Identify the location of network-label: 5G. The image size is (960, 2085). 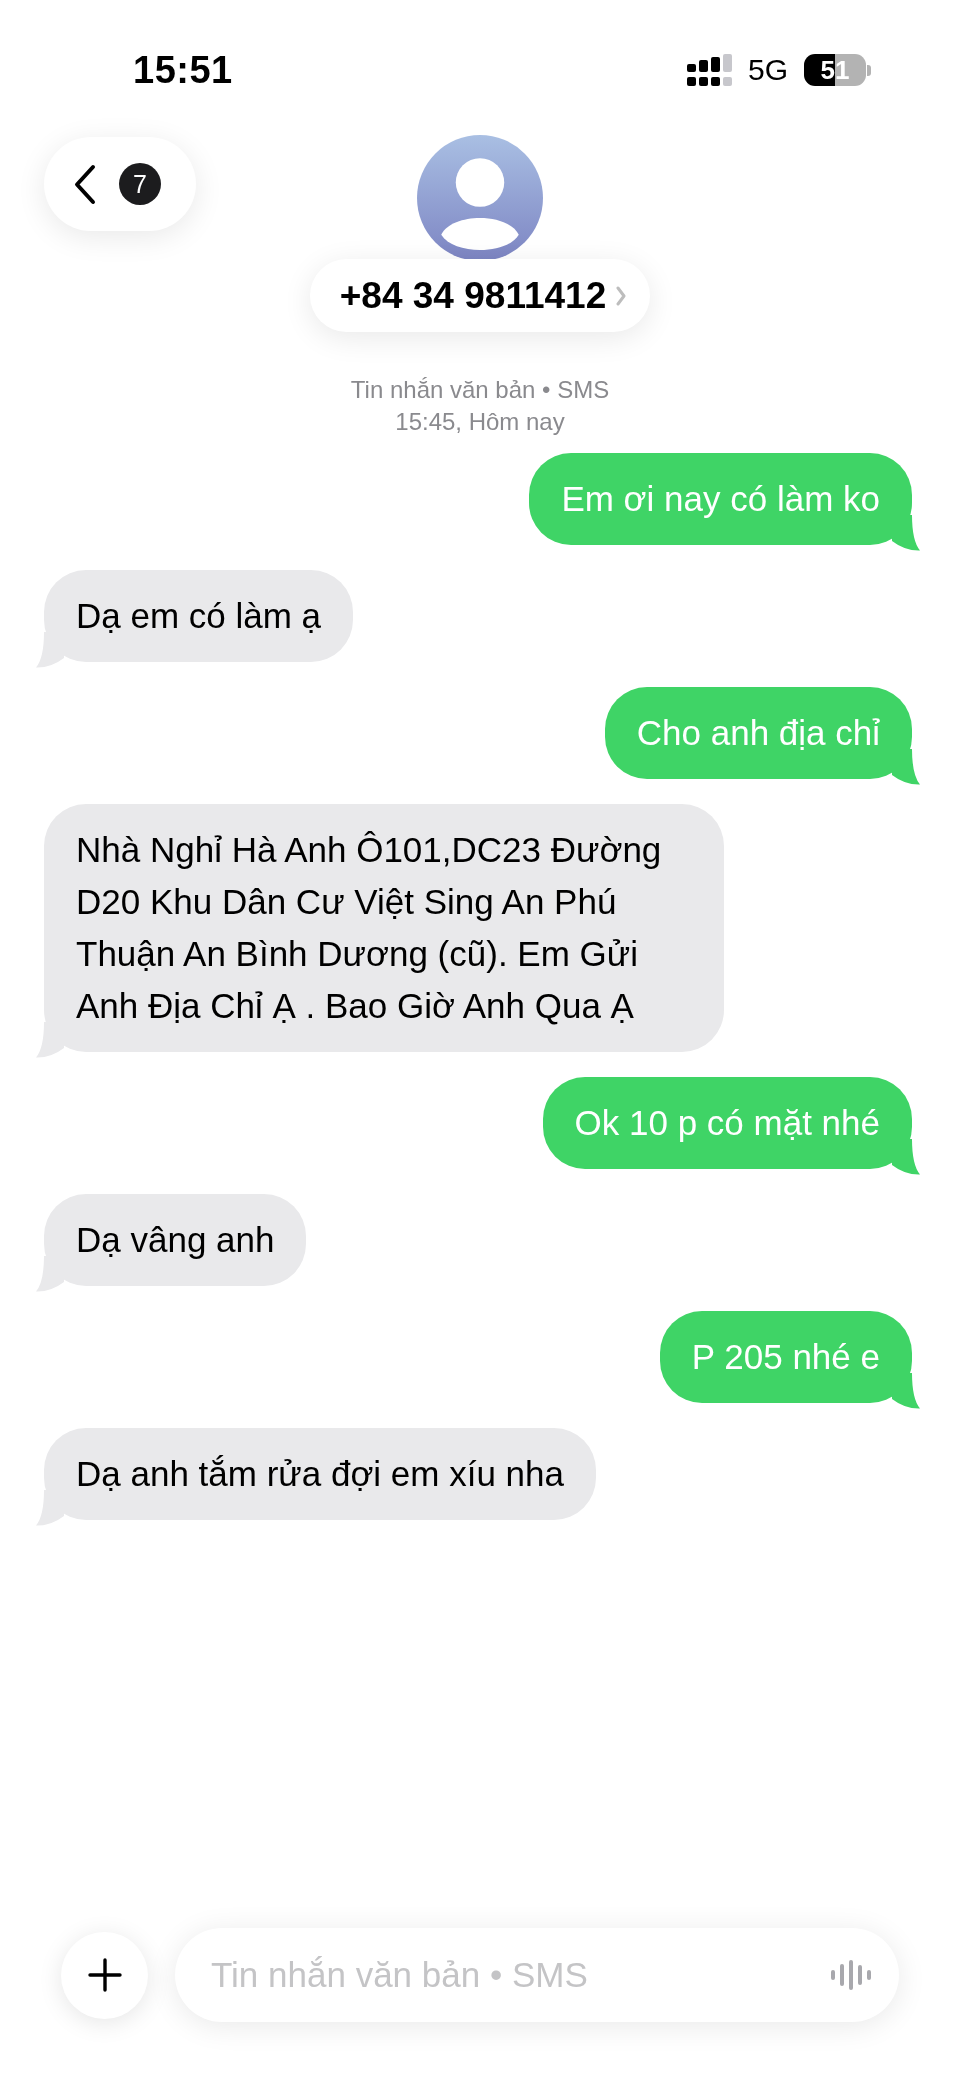
(767, 70).